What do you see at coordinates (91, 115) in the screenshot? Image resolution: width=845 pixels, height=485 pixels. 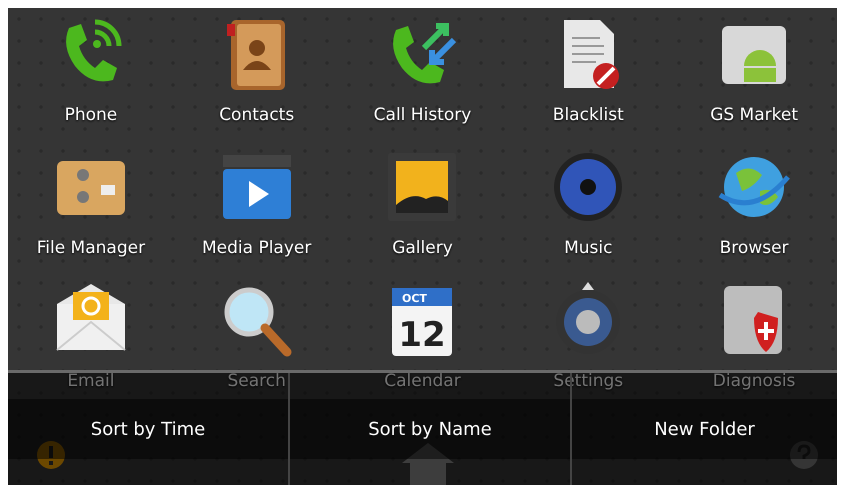 I see `app-label: Phone` at bounding box center [91, 115].